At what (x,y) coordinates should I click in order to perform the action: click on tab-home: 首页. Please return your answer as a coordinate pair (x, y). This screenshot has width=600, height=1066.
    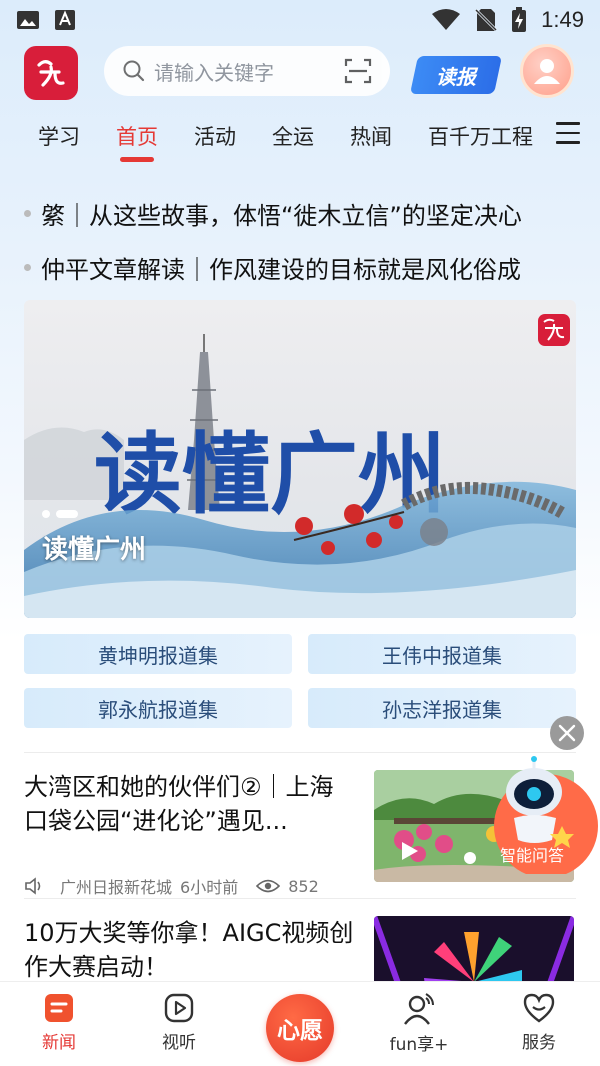
    Looking at the image, I should click on (137, 136).